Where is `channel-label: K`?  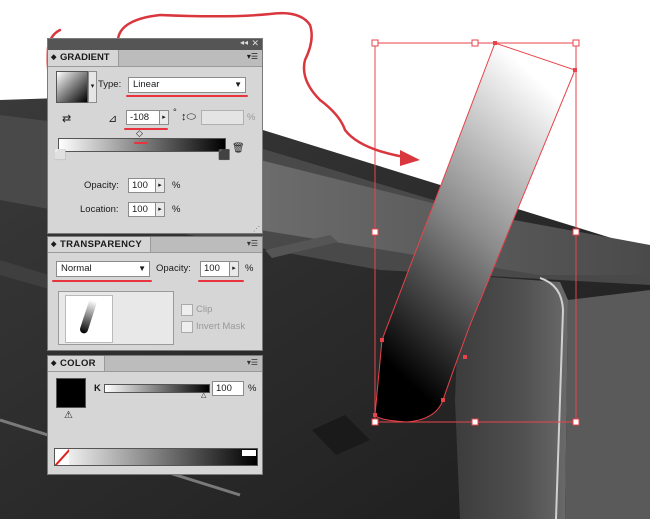 channel-label: K is located at coordinates (97, 388).